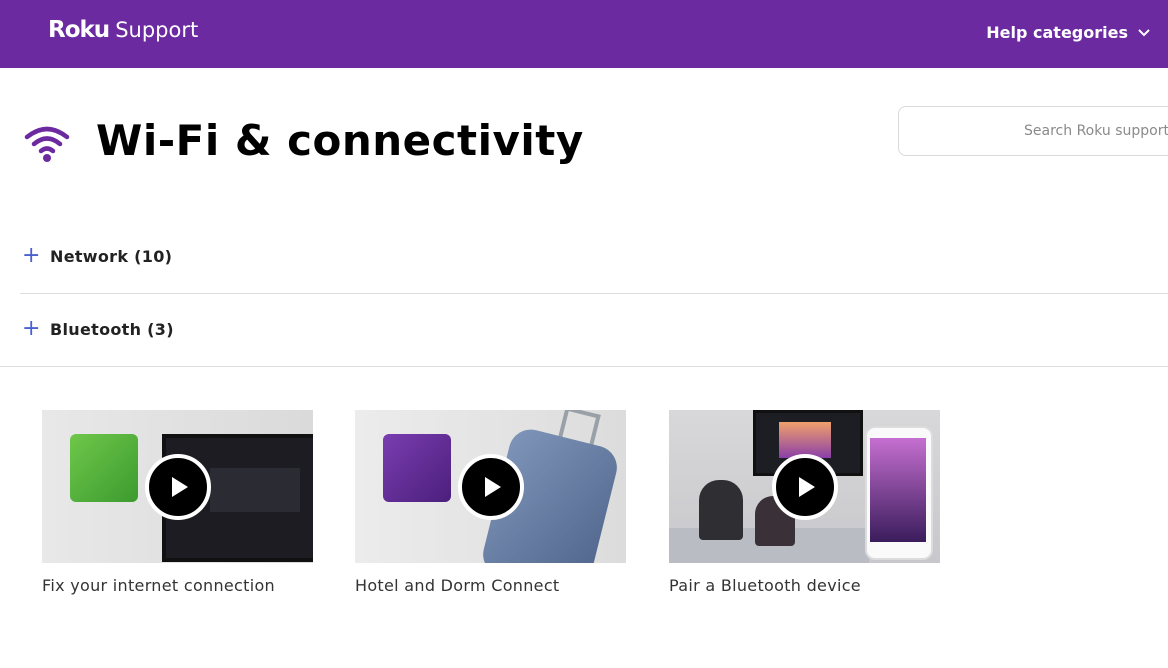  What do you see at coordinates (805, 440) in the screenshot?
I see `tv-screen-image` at bounding box center [805, 440].